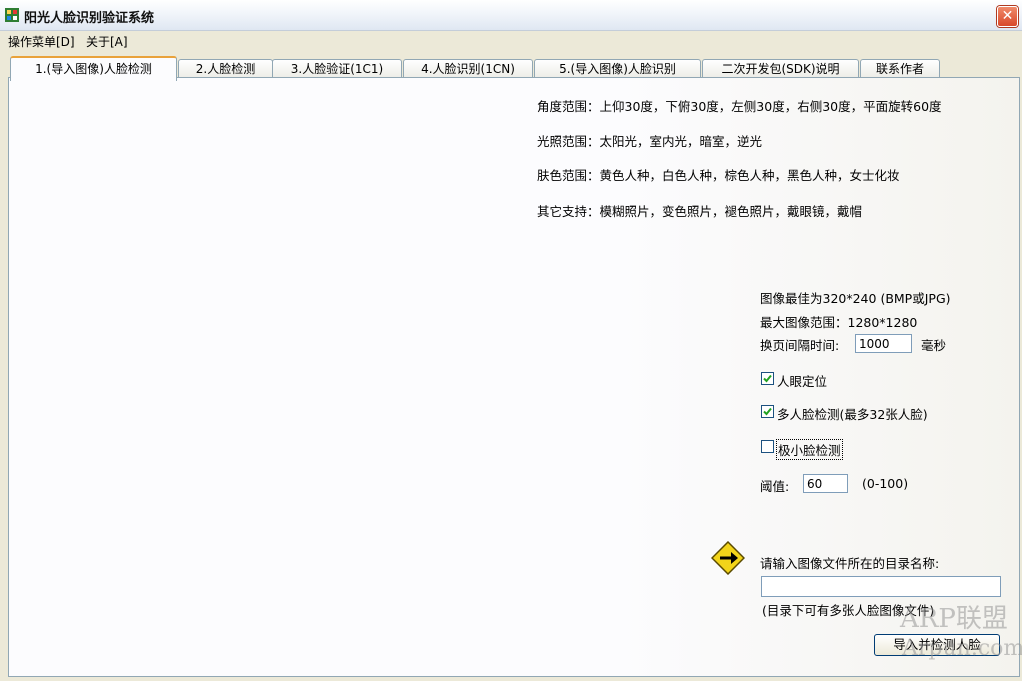 This screenshot has width=1022, height=681. I want to click on close-button: ✕, so click(1007, 16).